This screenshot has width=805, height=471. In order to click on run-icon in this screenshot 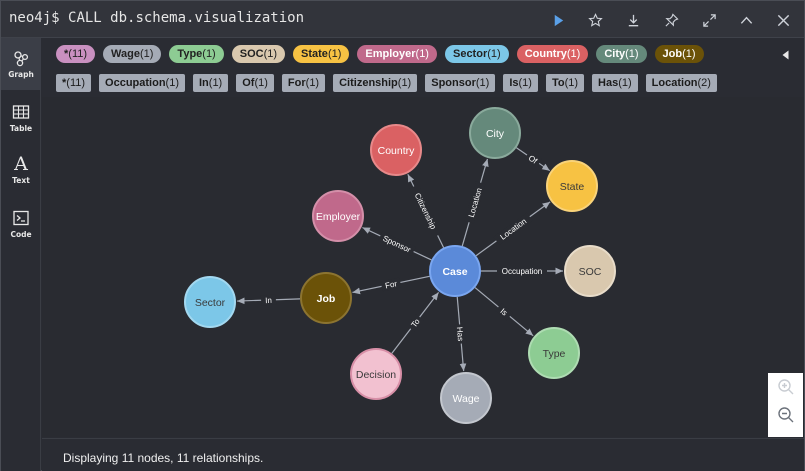, I will do `click(558, 20)`.